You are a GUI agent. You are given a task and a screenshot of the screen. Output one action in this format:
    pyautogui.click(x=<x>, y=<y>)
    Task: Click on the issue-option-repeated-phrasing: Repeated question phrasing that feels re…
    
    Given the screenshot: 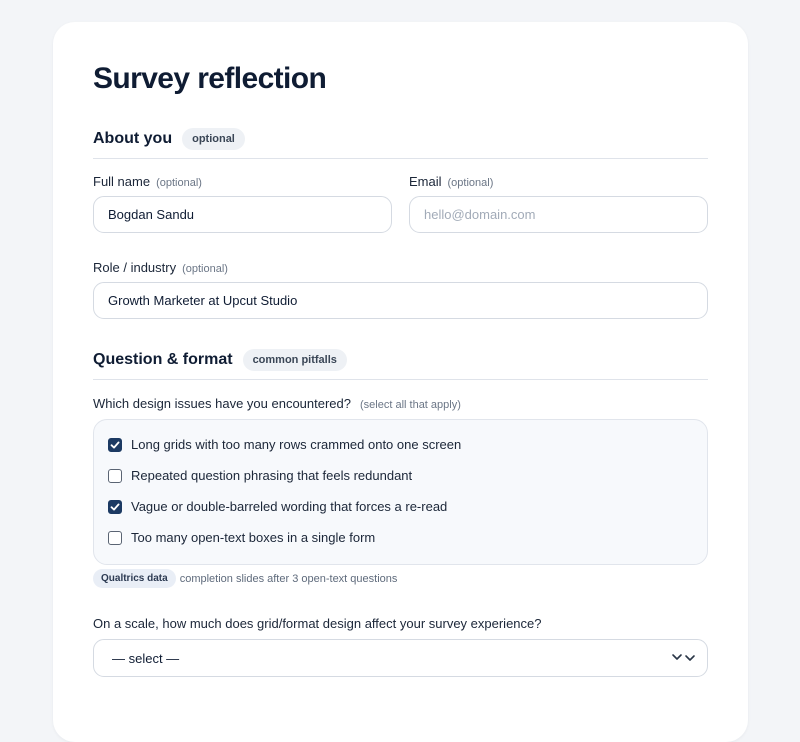 What is the action you would take?
    pyautogui.click(x=260, y=475)
    